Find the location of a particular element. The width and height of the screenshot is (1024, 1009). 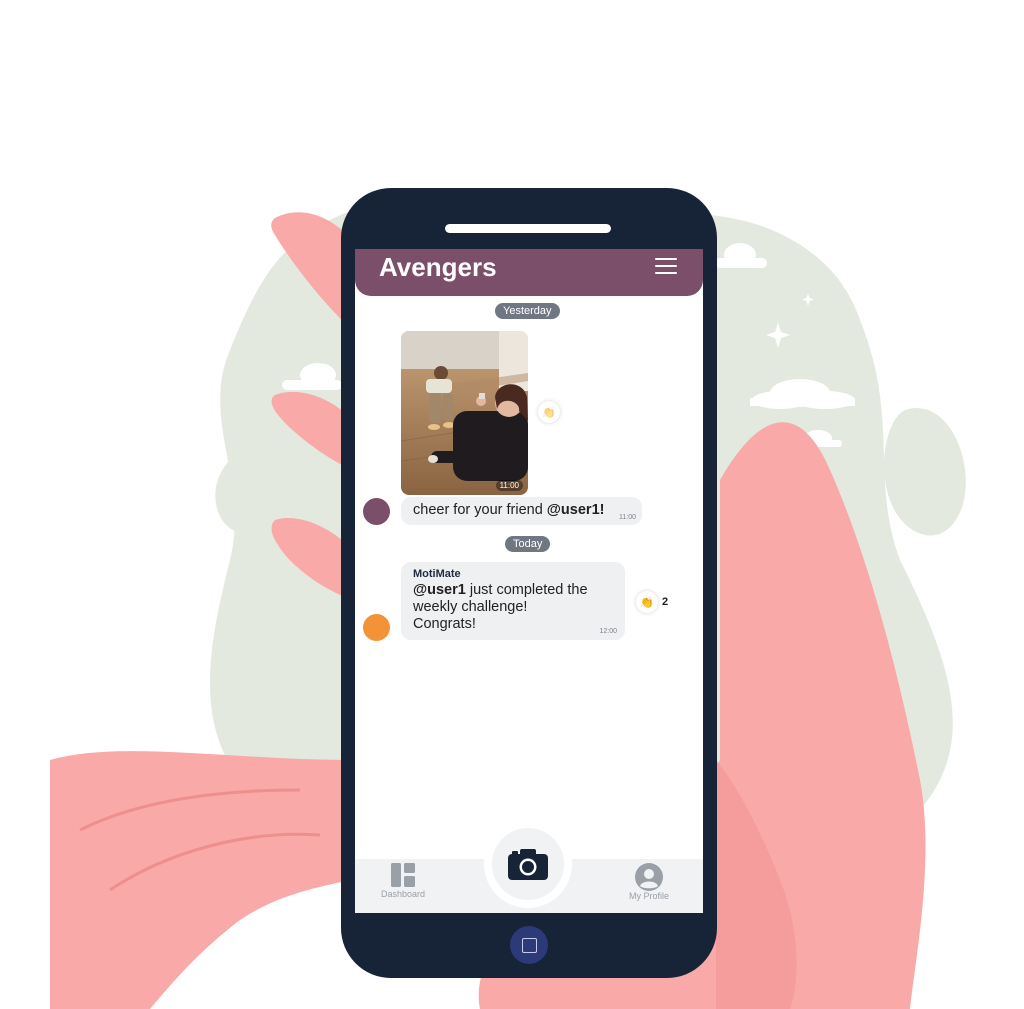

challenge-reaction-button: 👏 is located at coordinates (647, 602).